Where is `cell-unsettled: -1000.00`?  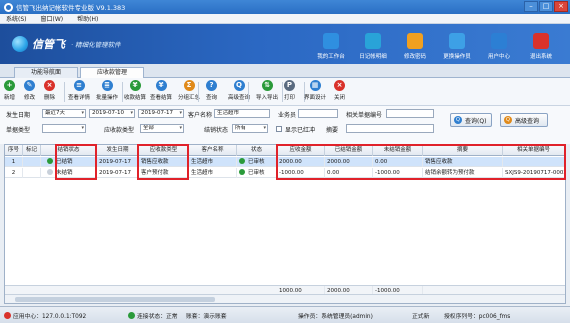 cell-unsettled: -1000.00 is located at coordinates (398, 173).